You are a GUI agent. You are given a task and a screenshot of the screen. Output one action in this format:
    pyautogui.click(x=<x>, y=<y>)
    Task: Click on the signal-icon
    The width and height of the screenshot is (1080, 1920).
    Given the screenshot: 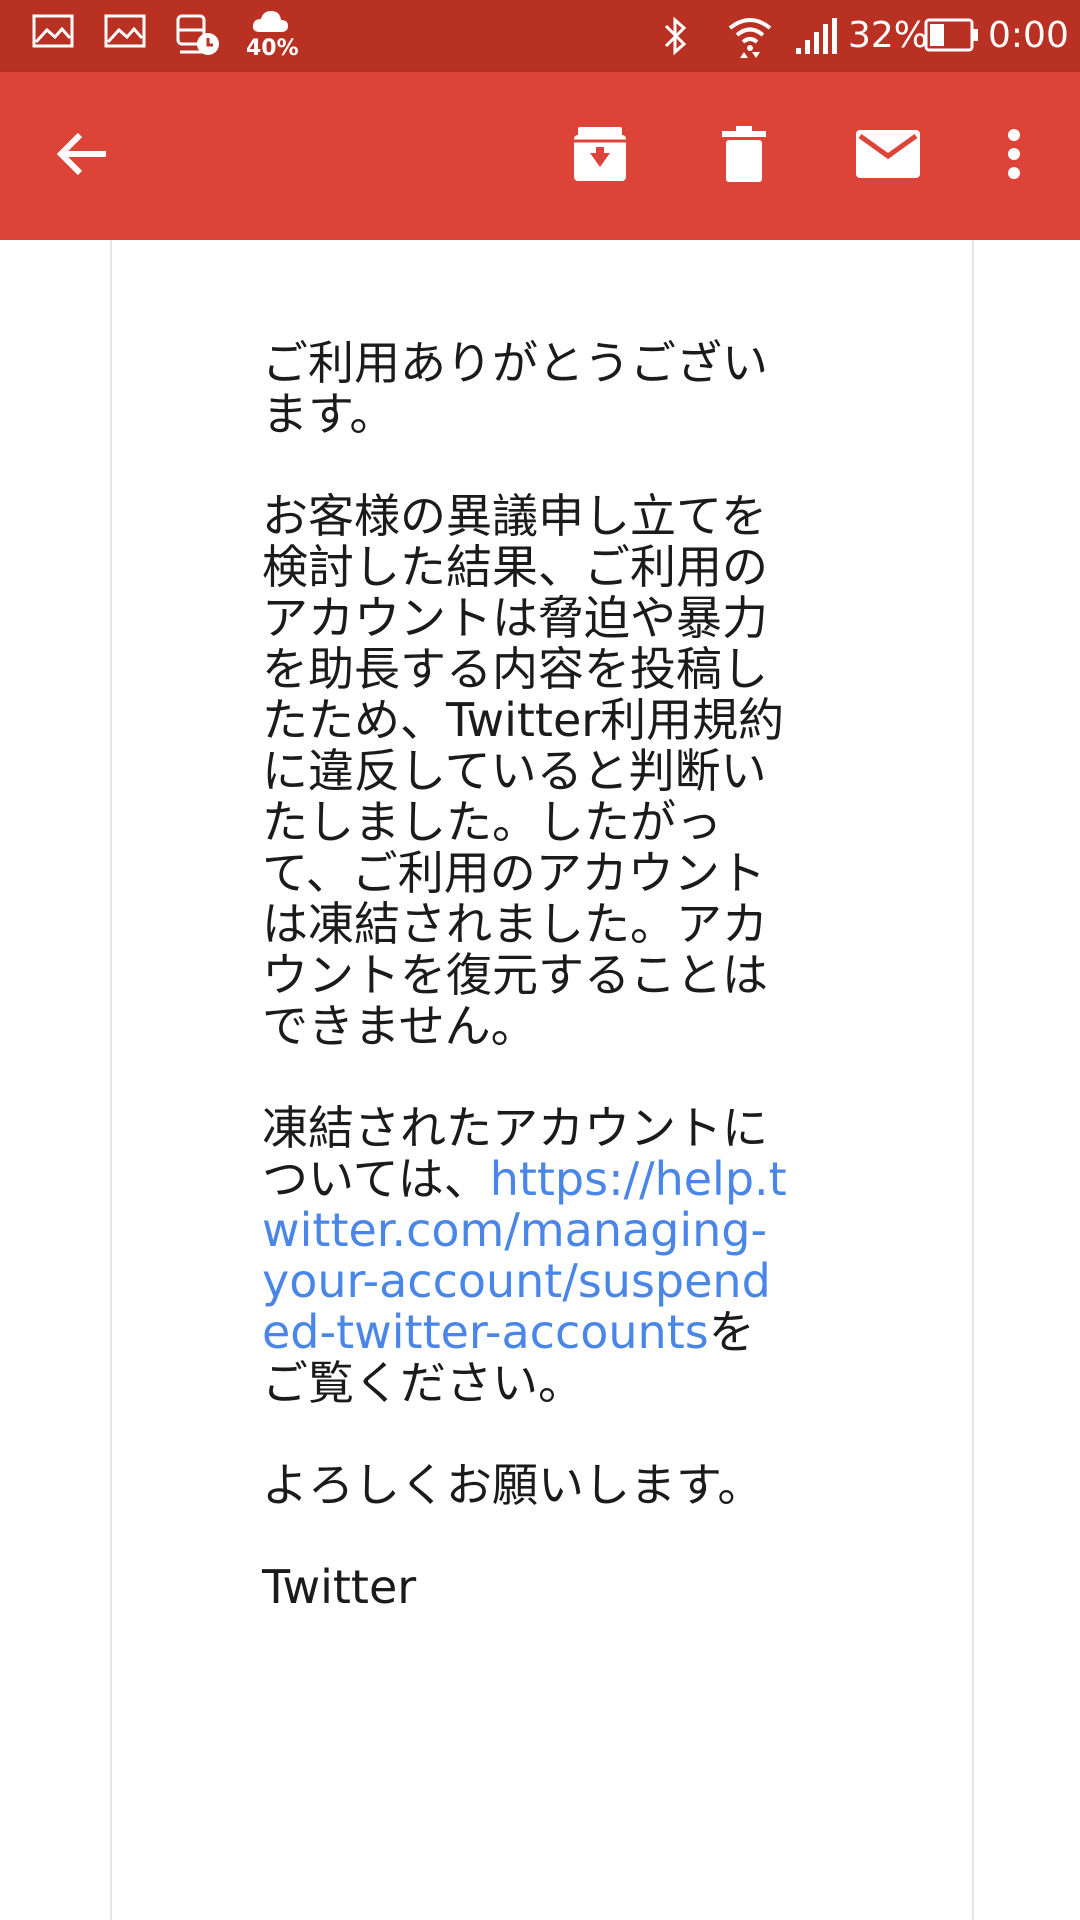 What is the action you would take?
    pyautogui.click(x=817, y=38)
    